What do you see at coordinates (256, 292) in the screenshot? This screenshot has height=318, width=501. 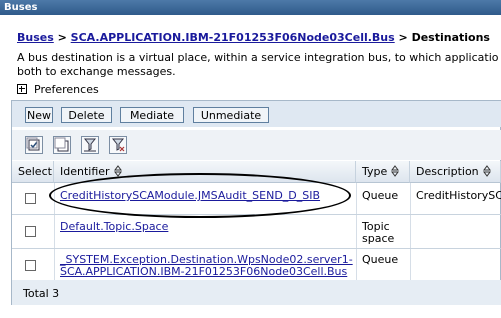 I see `table-total: Total 3` at bounding box center [256, 292].